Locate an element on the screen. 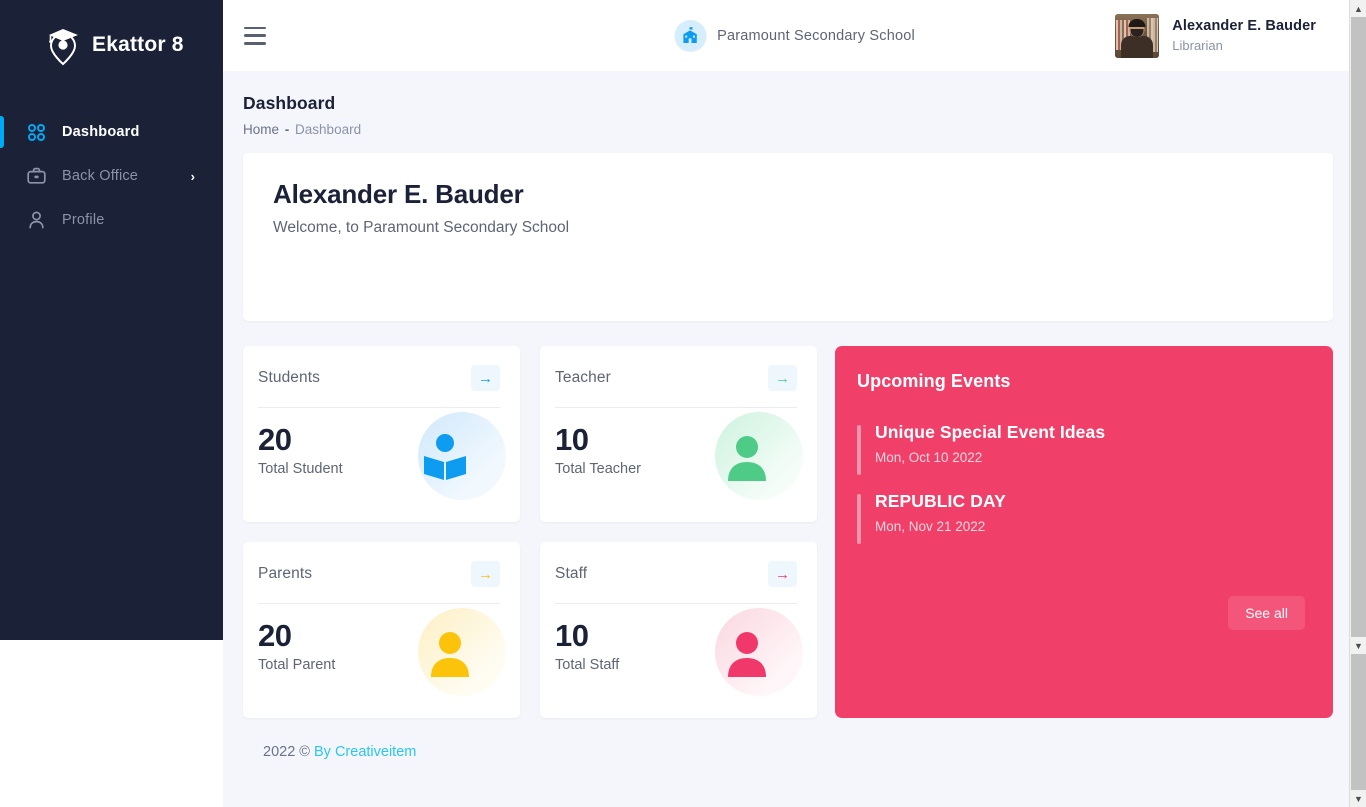 The width and height of the screenshot is (1366, 807). event-name: REPUBLIC DAY is located at coordinates (940, 501).